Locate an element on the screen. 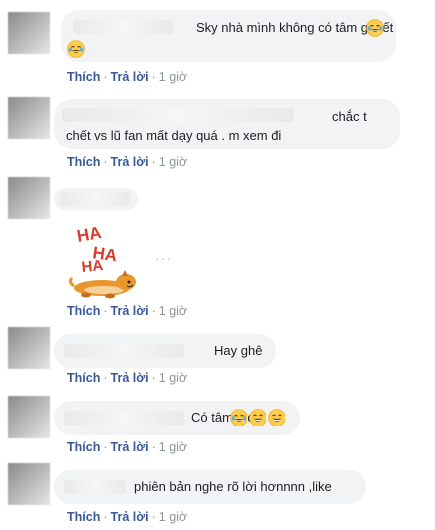 This screenshot has height=530, width=435. comment-text-line-1: chắc t is located at coordinates (349, 116).